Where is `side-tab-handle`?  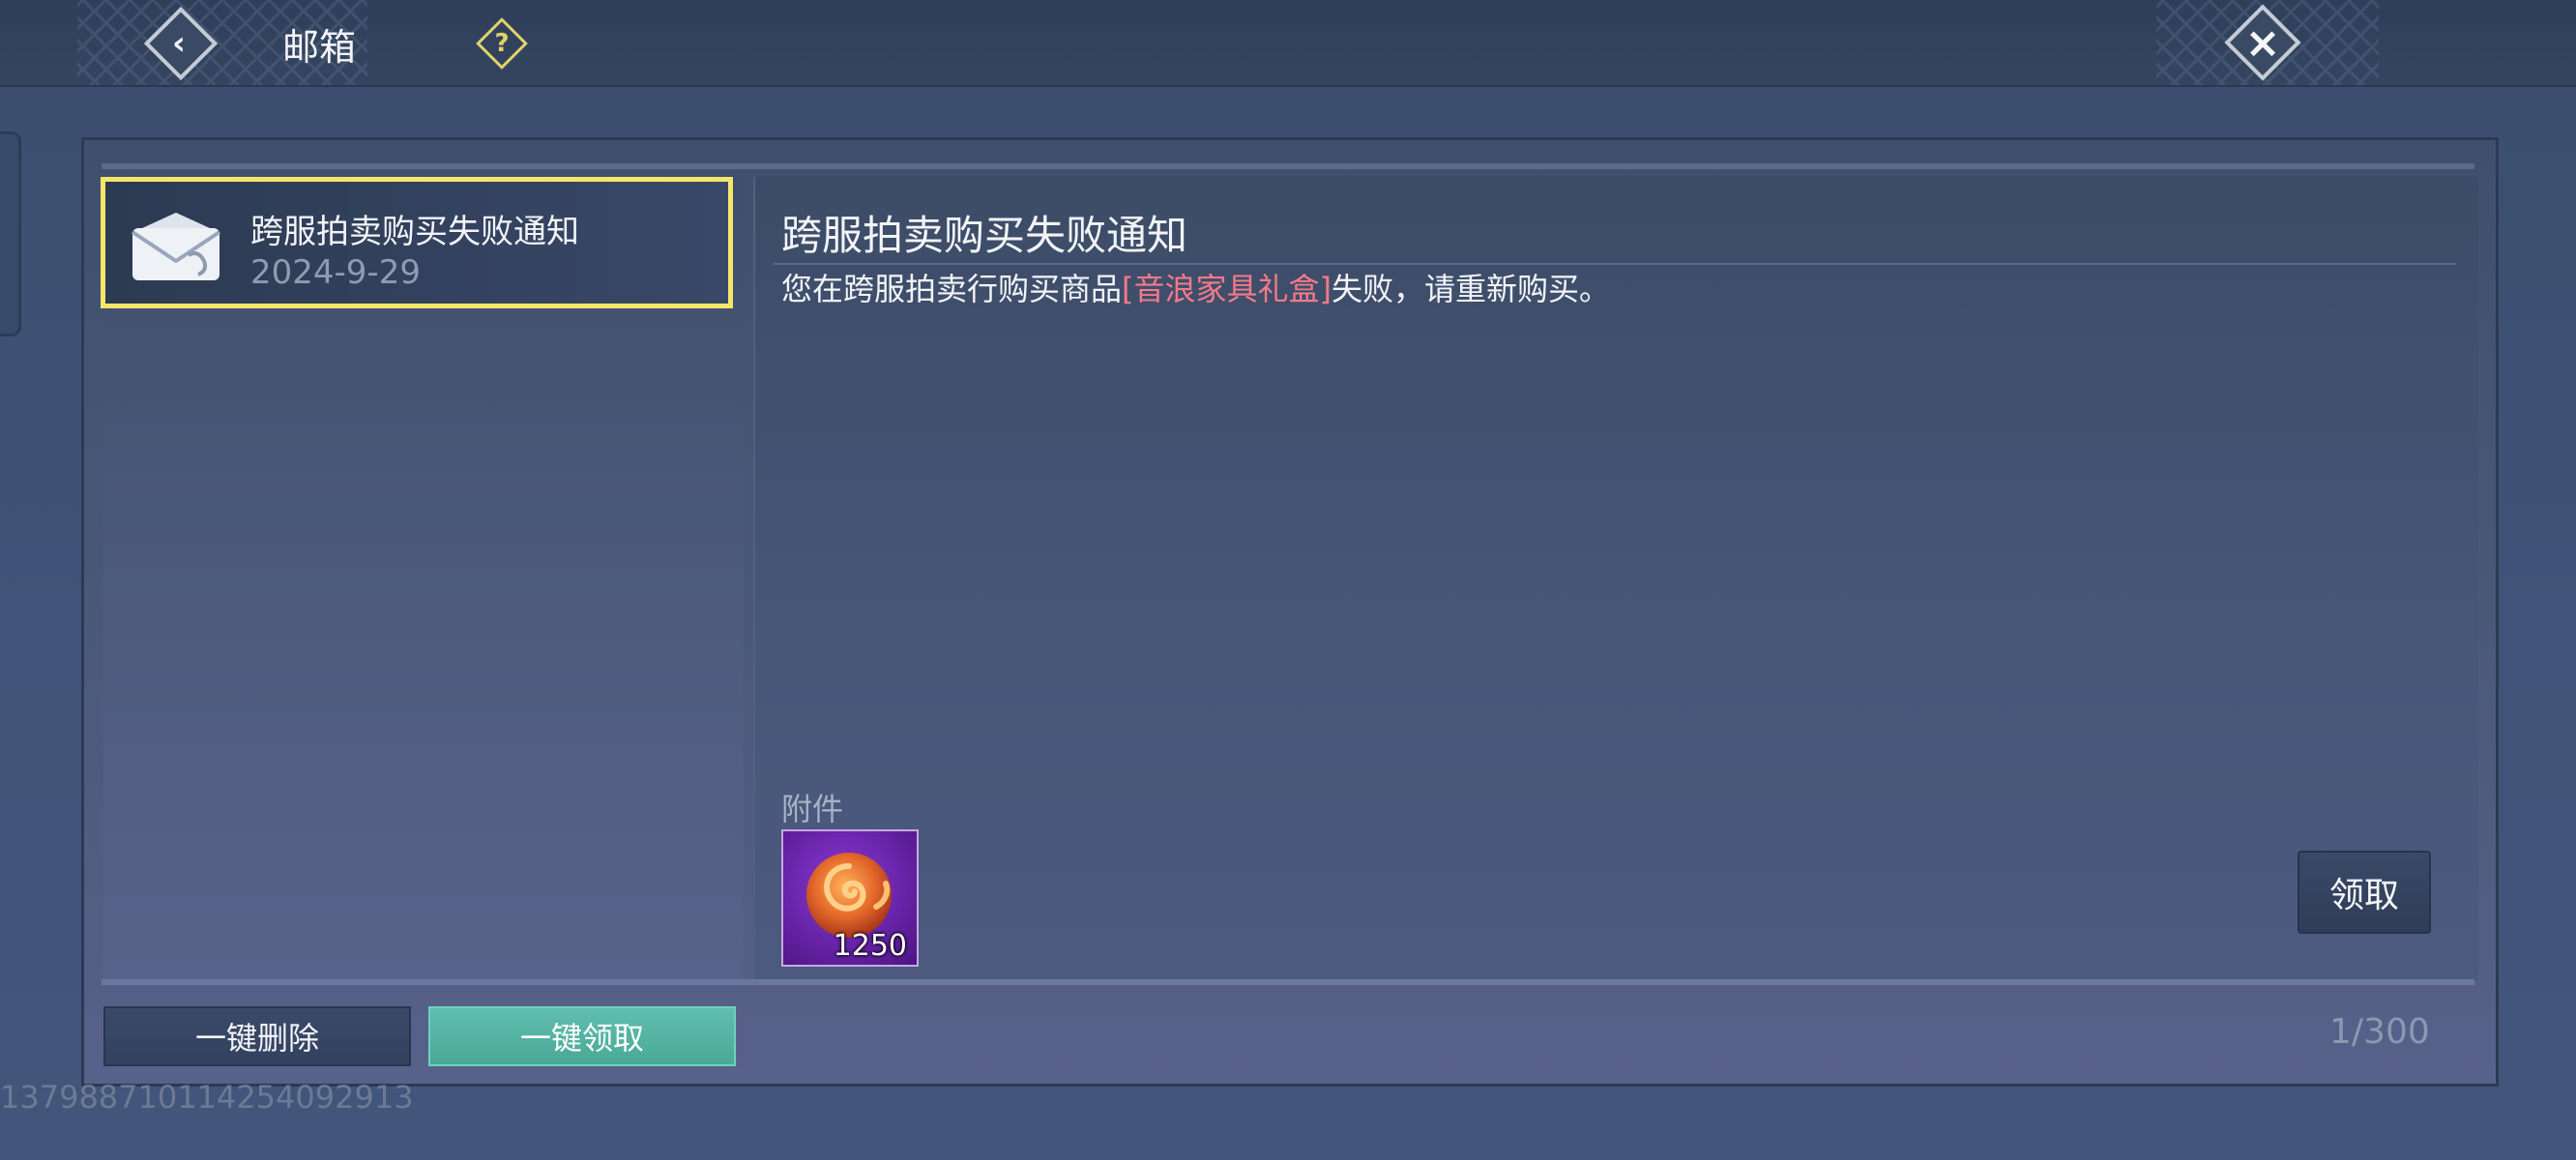
side-tab-handle is located at coordinates (10, 233).